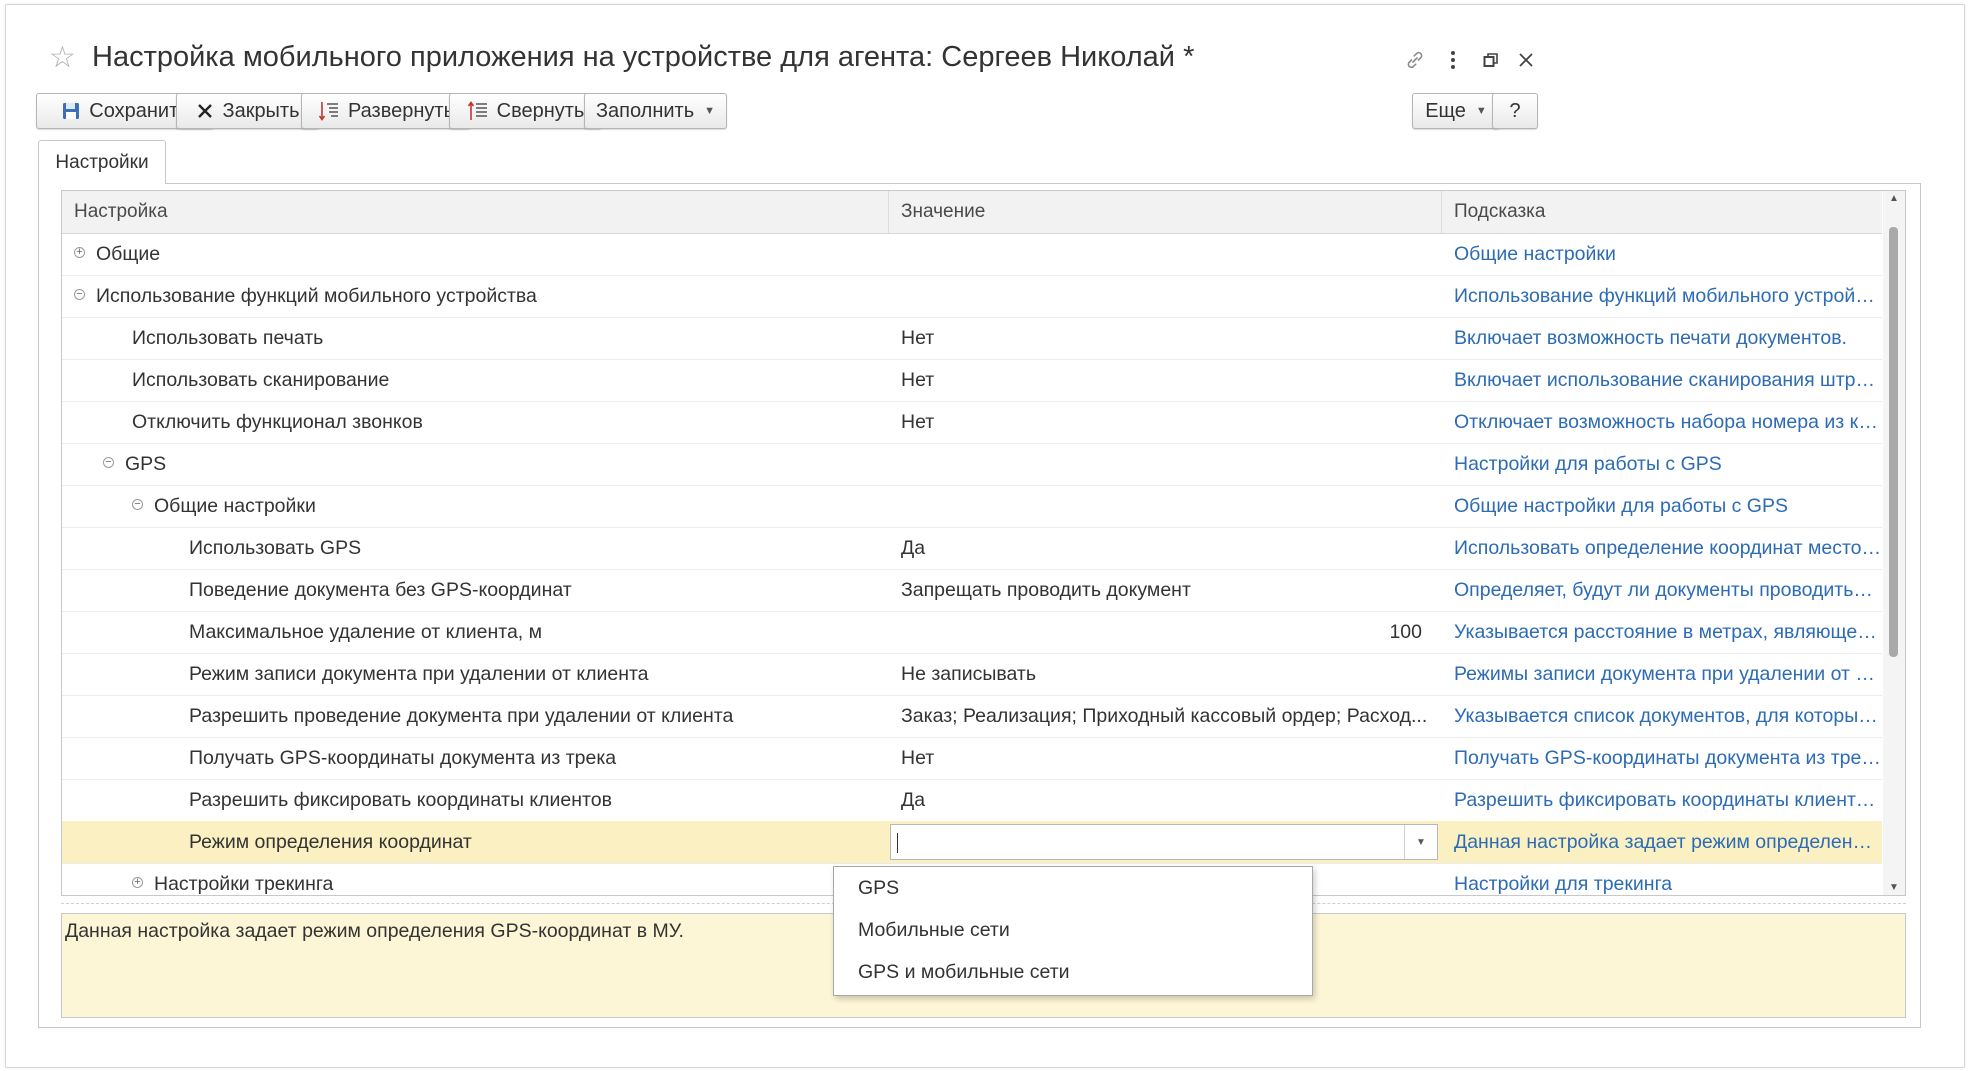 The height and width of the screenshot is (1071, 1969). I want to click on table-row: + Общие Общие настройки, so click(972, 254).